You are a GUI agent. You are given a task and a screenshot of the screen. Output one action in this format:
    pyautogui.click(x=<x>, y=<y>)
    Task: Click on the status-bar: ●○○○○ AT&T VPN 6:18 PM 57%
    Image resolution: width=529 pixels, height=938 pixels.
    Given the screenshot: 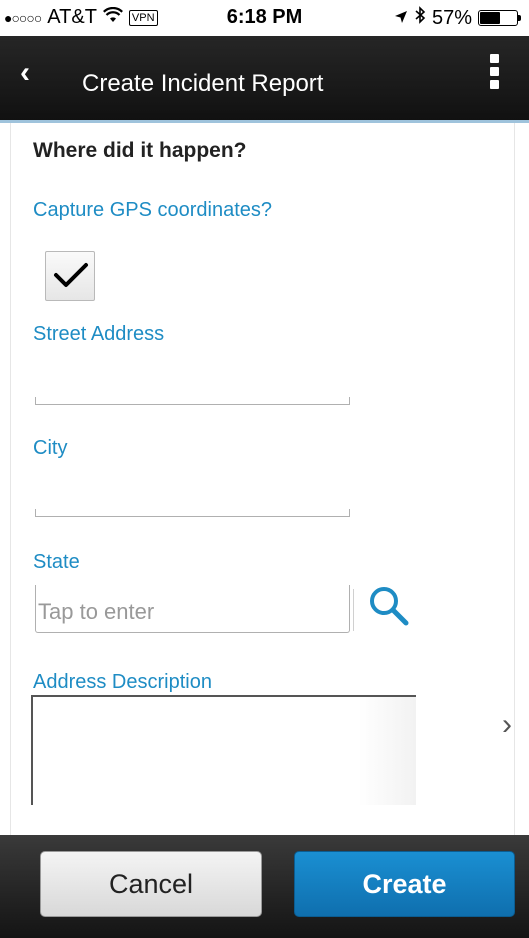 What is the action you would take?
    pyautogui.click(x=264, y=18)
    